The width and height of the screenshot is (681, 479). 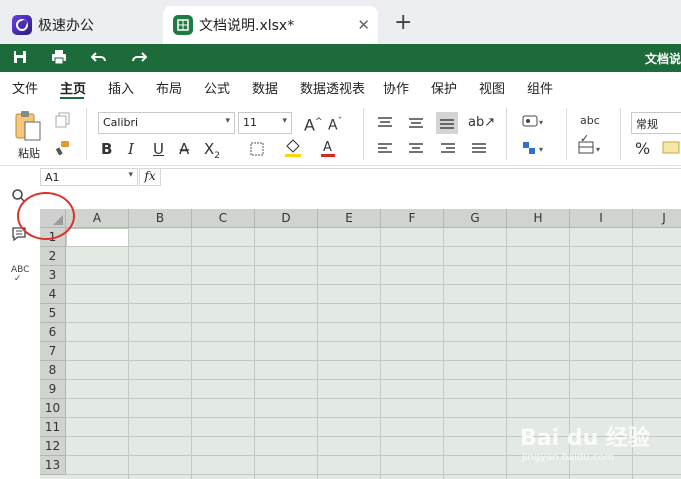 What do you see at coordinates (46, 216) in the screenshot?
I see `highlight-circle` at bounding box center [46, 216].